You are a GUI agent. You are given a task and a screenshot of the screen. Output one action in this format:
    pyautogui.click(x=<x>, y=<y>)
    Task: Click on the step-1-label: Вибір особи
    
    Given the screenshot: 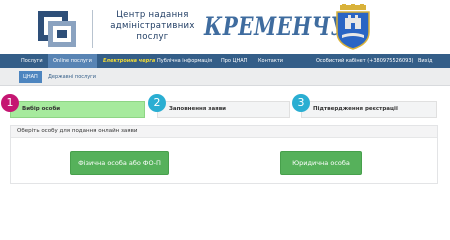 What is the action you would take?
    pyautogui.click(x=41, y=109)
    